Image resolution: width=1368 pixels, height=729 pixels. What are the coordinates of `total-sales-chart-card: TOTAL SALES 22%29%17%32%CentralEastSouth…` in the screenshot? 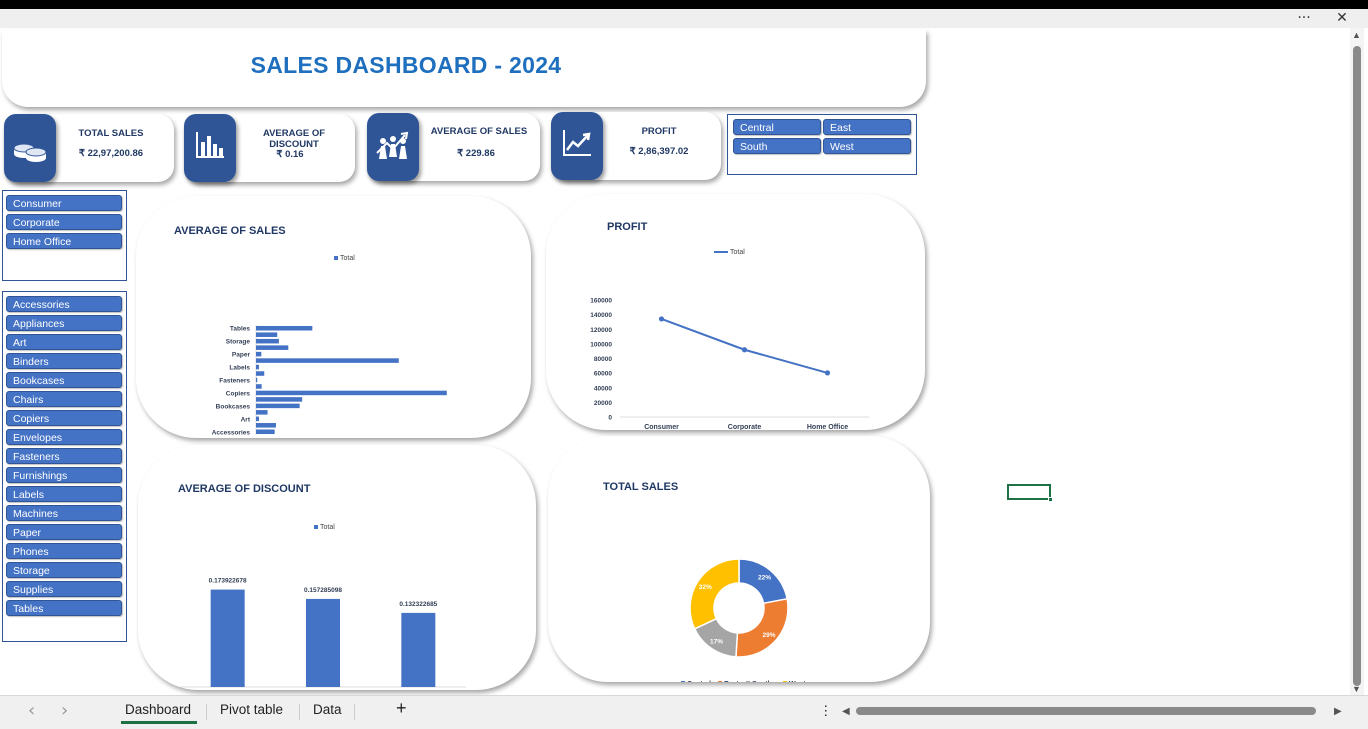 It's located at (739, 559).